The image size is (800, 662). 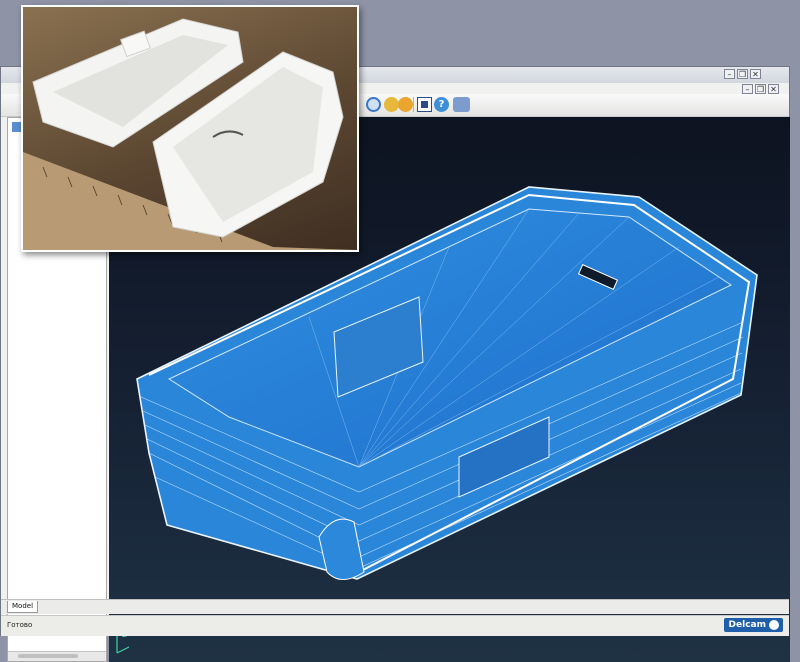 I want to click on tab-model: Model, so click(x=23, y=607).